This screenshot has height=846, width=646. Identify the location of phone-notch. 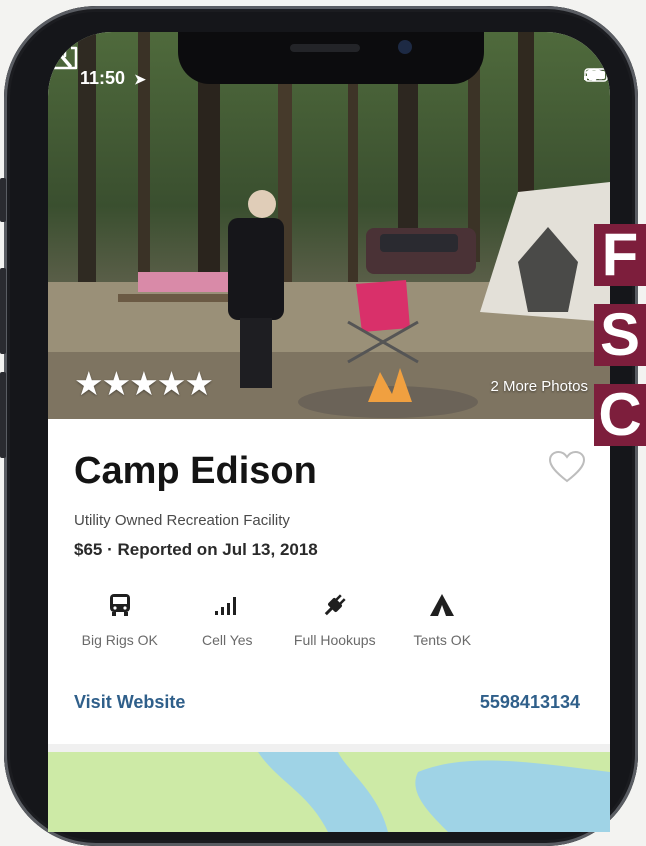
(331, 58).